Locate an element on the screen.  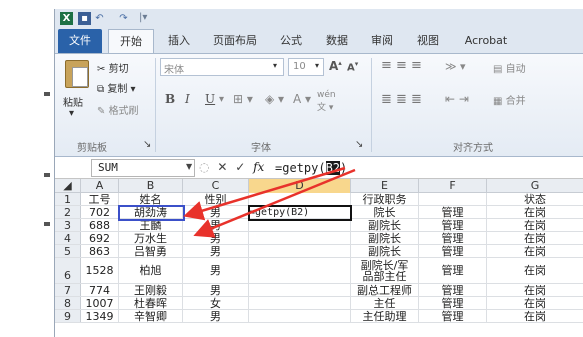
cell-a8: 1007 is located at coordinates (100, 303).